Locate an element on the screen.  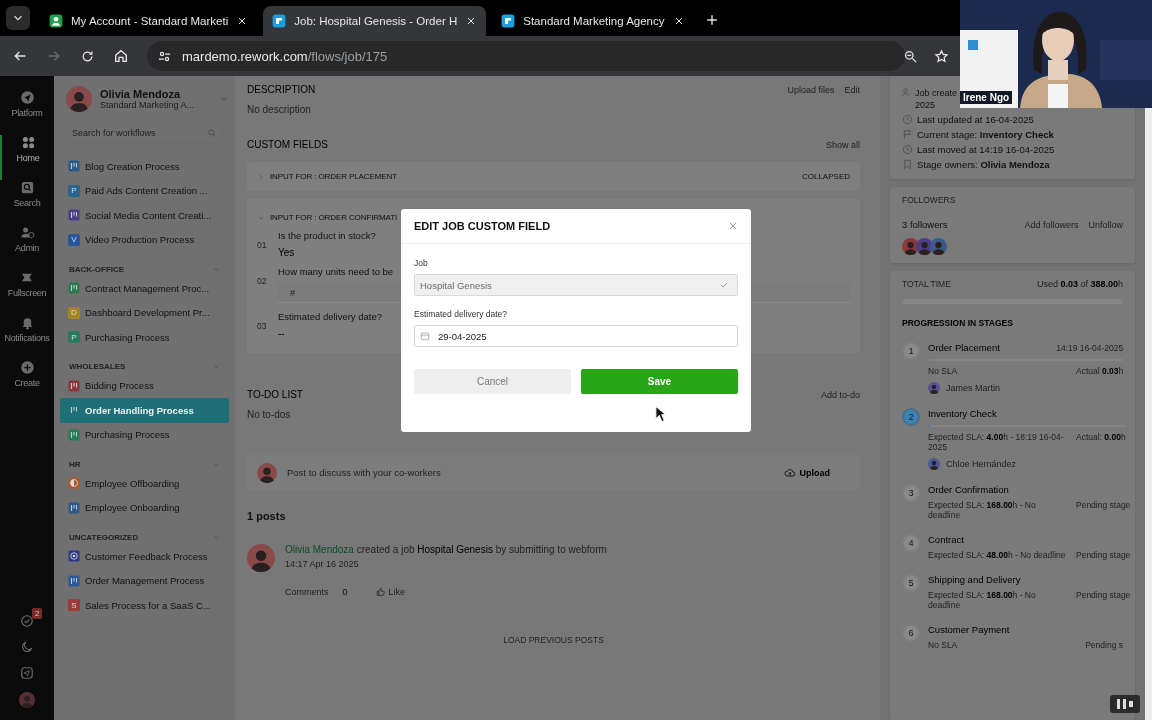
field-label: Job is located at coordinates (421, 263).